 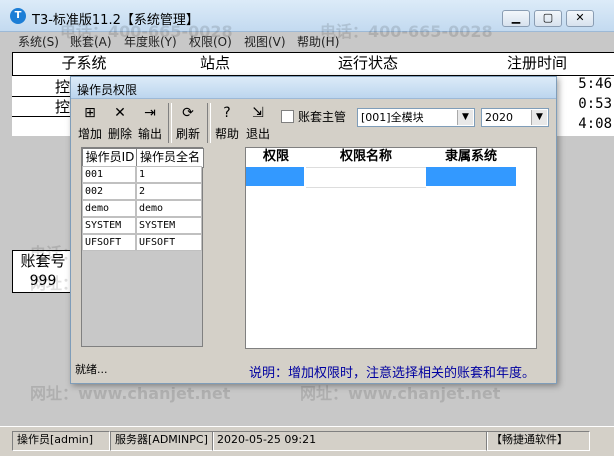 What do you see at coordinates (265, 41) in the screenshot?
I see `menu-view: 视图(V)` at bounding box center [265, 41].